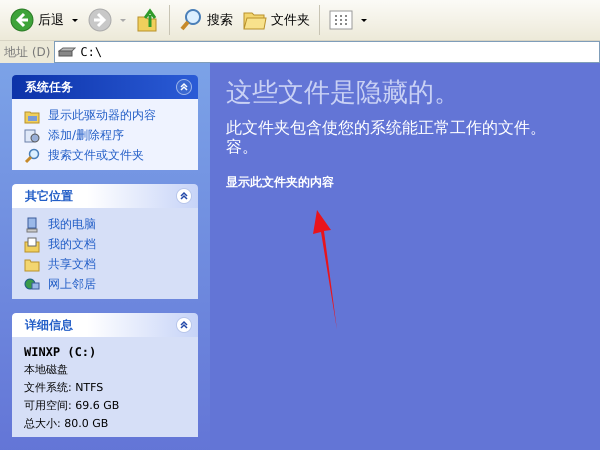  Describe the element at coordinates (86, 135) in the screenshot. I see `task-link: 添加/删除程序` at that location.